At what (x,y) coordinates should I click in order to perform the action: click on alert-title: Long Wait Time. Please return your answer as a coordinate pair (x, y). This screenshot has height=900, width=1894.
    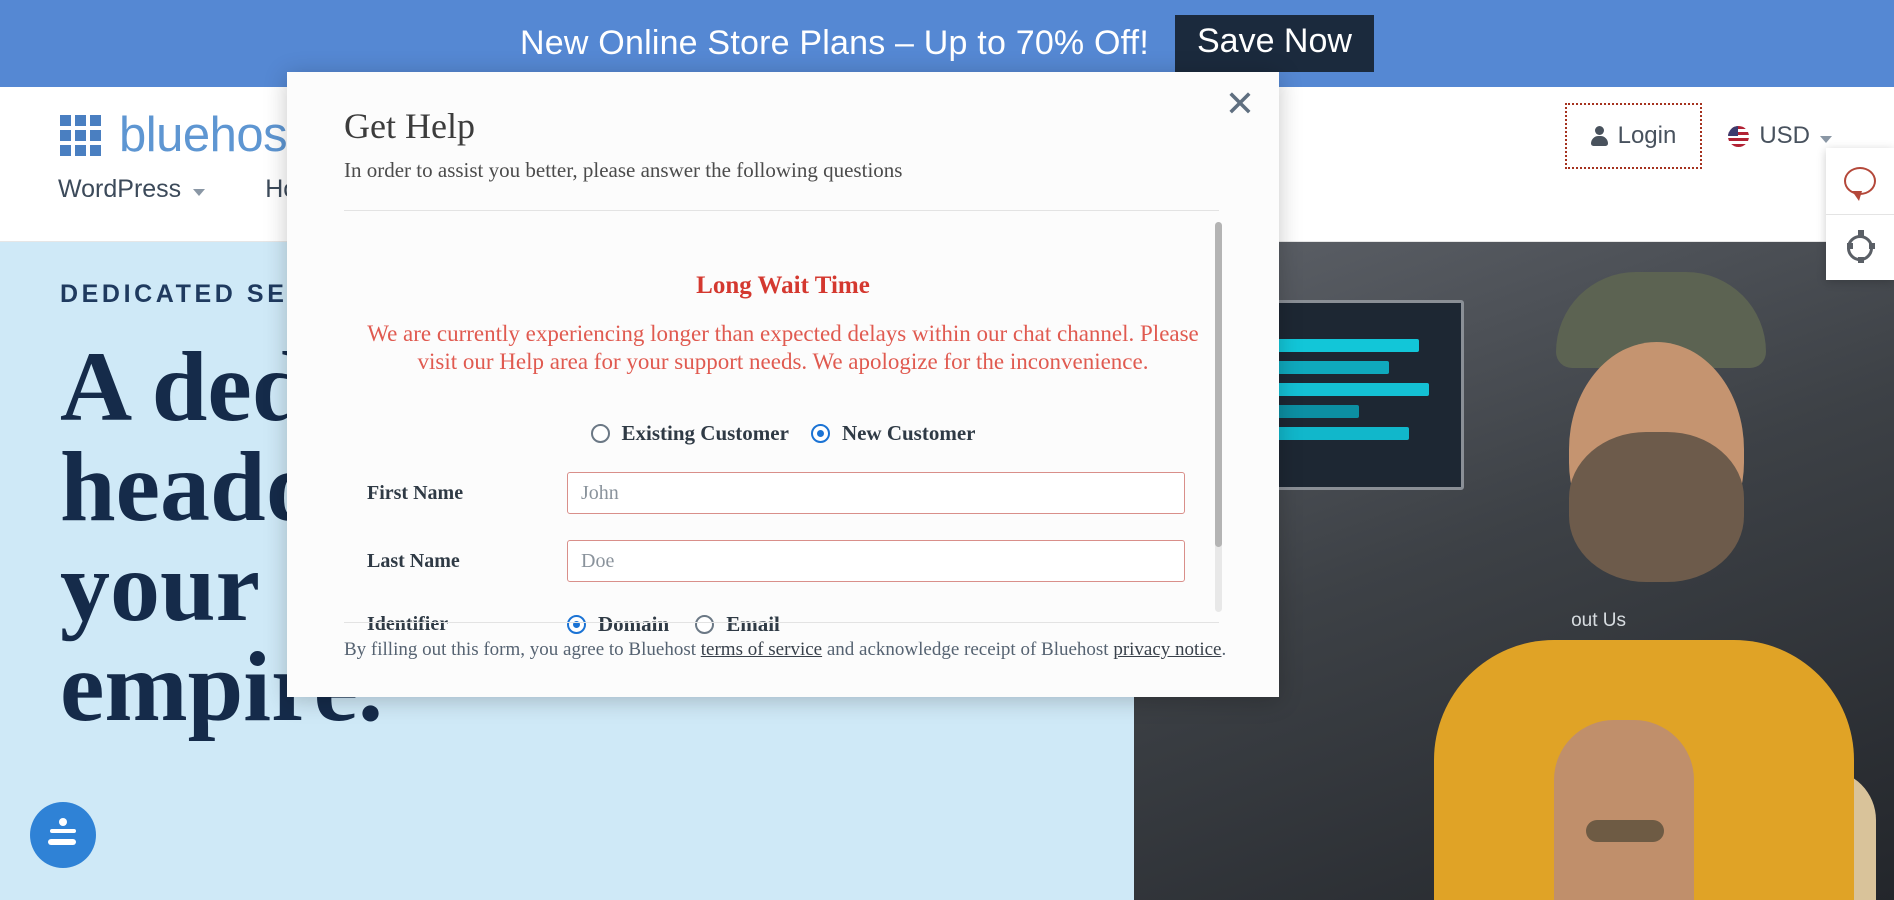
    Looking at the image, I should click on (783, 285).